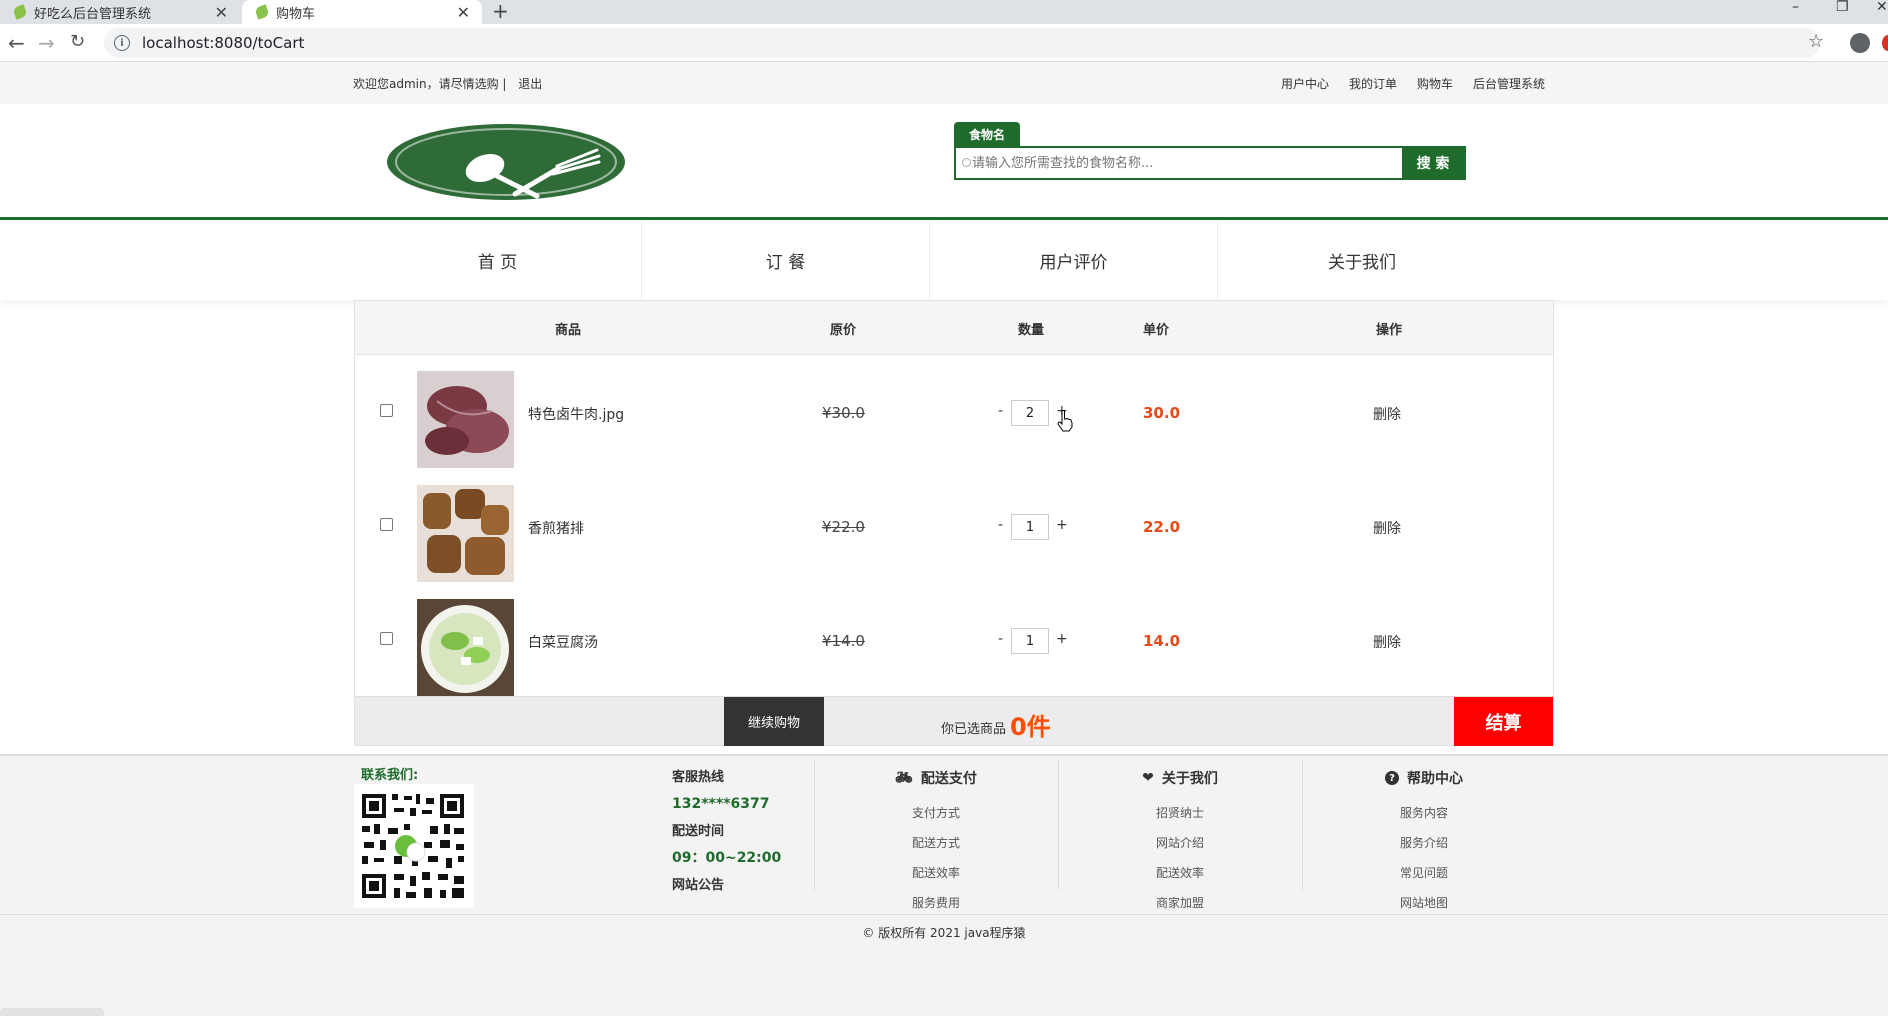 This screenshot has width=1888, height=1016. What do you see at coordinates (122, 43) in the screenshot?
I see `info-icon: i` at bounding box center [122, 43].